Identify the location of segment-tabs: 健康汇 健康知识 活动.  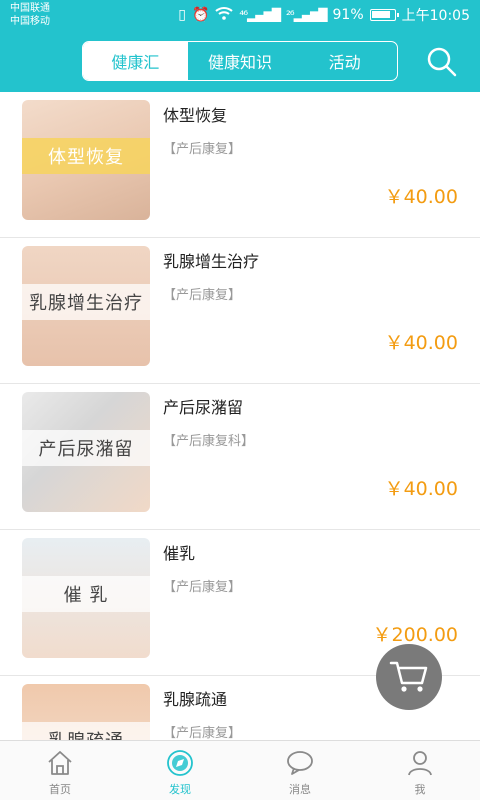
(240, 61).